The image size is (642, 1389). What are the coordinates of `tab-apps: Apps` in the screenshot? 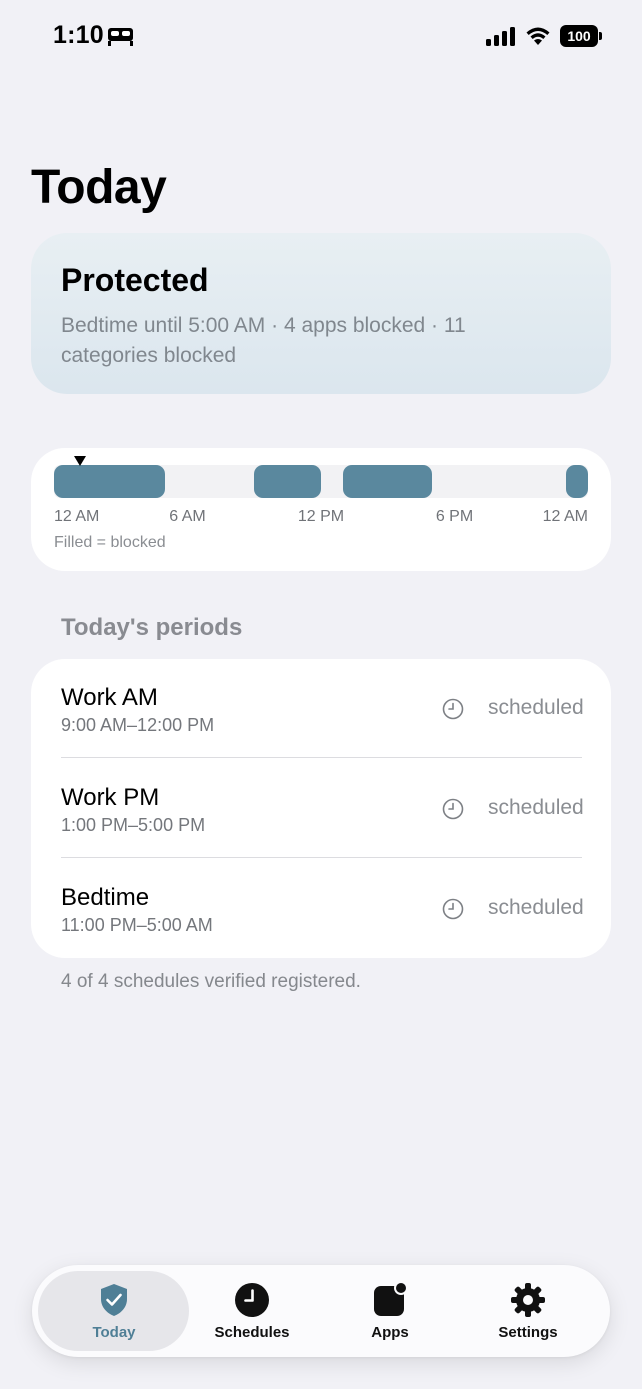 It's located at (390, 1311).